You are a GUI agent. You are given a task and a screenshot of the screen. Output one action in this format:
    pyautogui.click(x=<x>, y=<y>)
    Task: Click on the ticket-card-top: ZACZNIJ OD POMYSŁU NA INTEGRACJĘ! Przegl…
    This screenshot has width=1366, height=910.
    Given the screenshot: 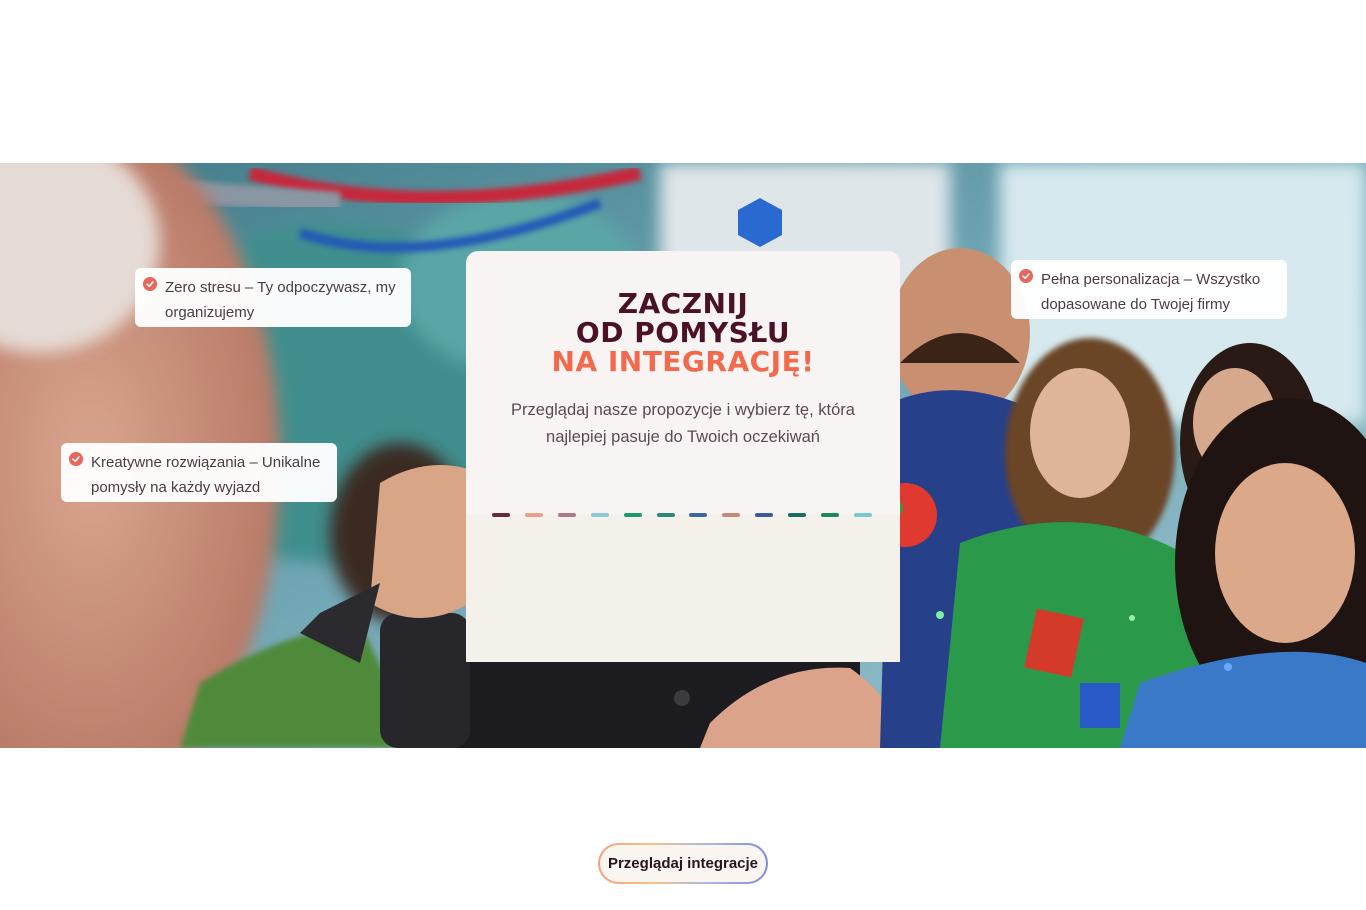 What is the action you would take?
    pyautogui.click(x=683, y=383)
    